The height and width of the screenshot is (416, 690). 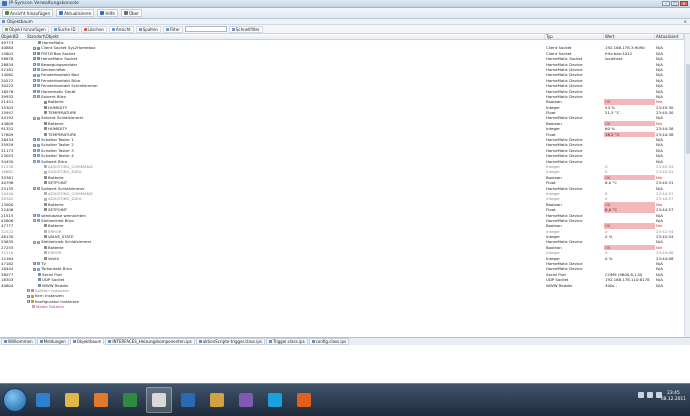 What do you see at coordinates (121, 29) in the screenshot?
I see `object-toolbar-button-3: Ansicht` at bounding box center [121, 29].